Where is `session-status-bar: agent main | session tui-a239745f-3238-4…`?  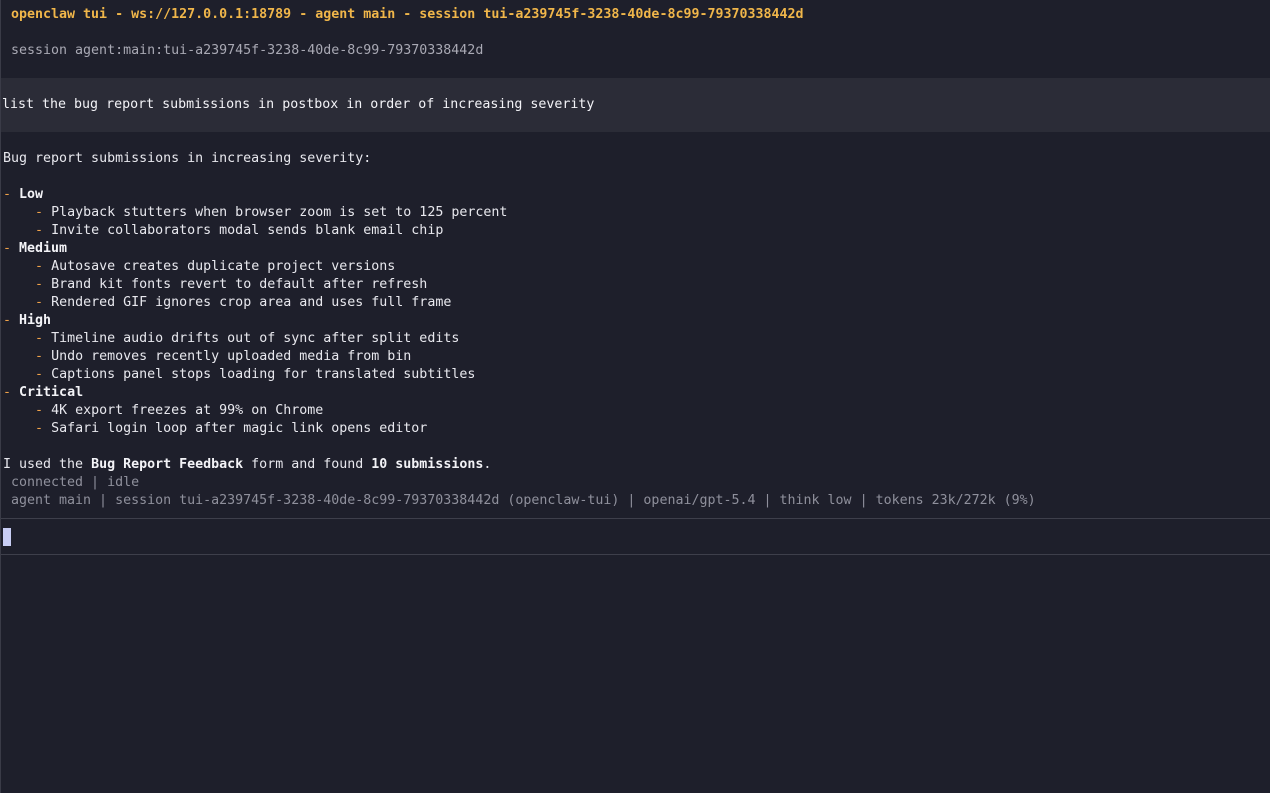
session-status-bar: agent main | session tui-a239745f-3238-4… is located at coordinates (523, 500).